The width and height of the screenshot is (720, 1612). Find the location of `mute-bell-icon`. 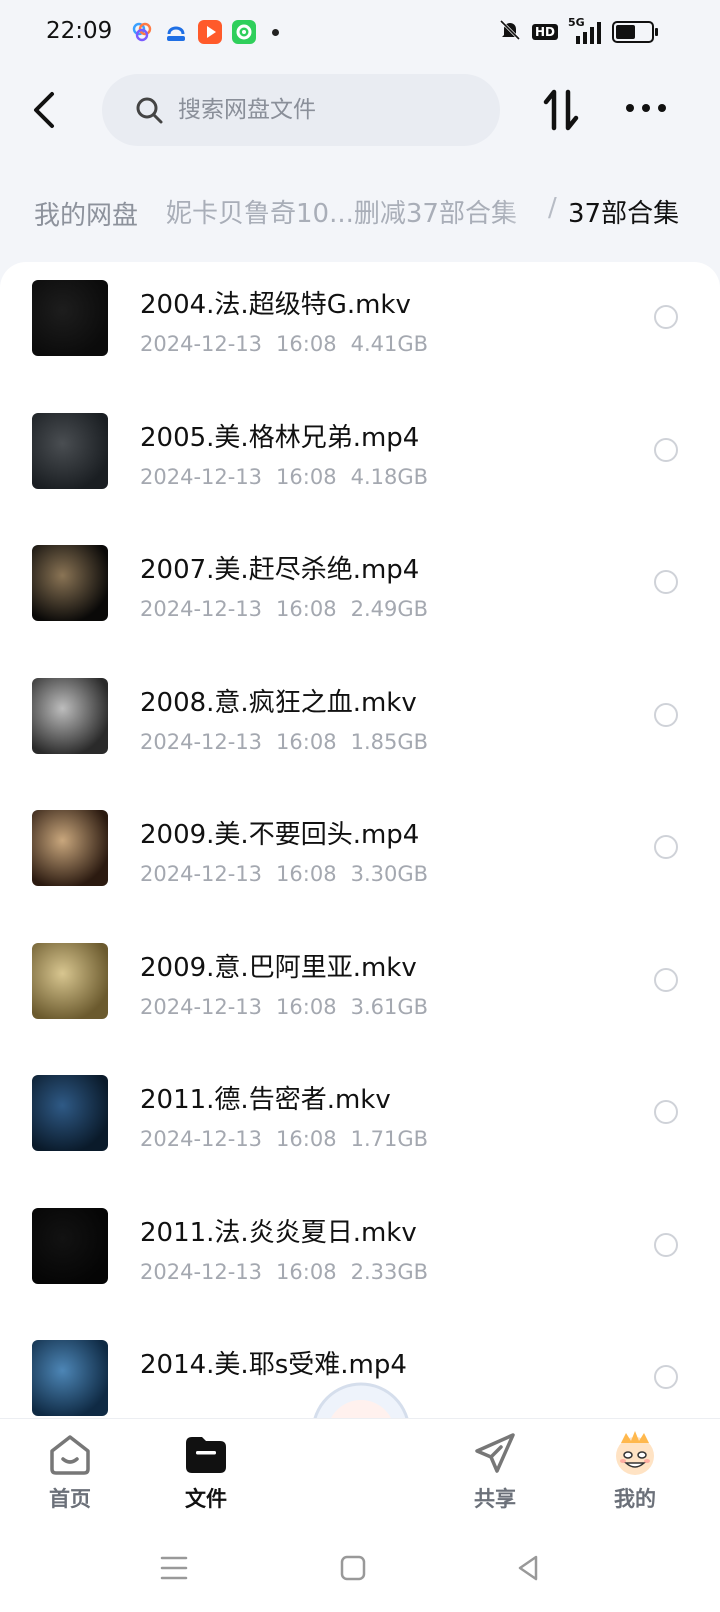

mute-bell-icon is located at coordinates (510, 32).